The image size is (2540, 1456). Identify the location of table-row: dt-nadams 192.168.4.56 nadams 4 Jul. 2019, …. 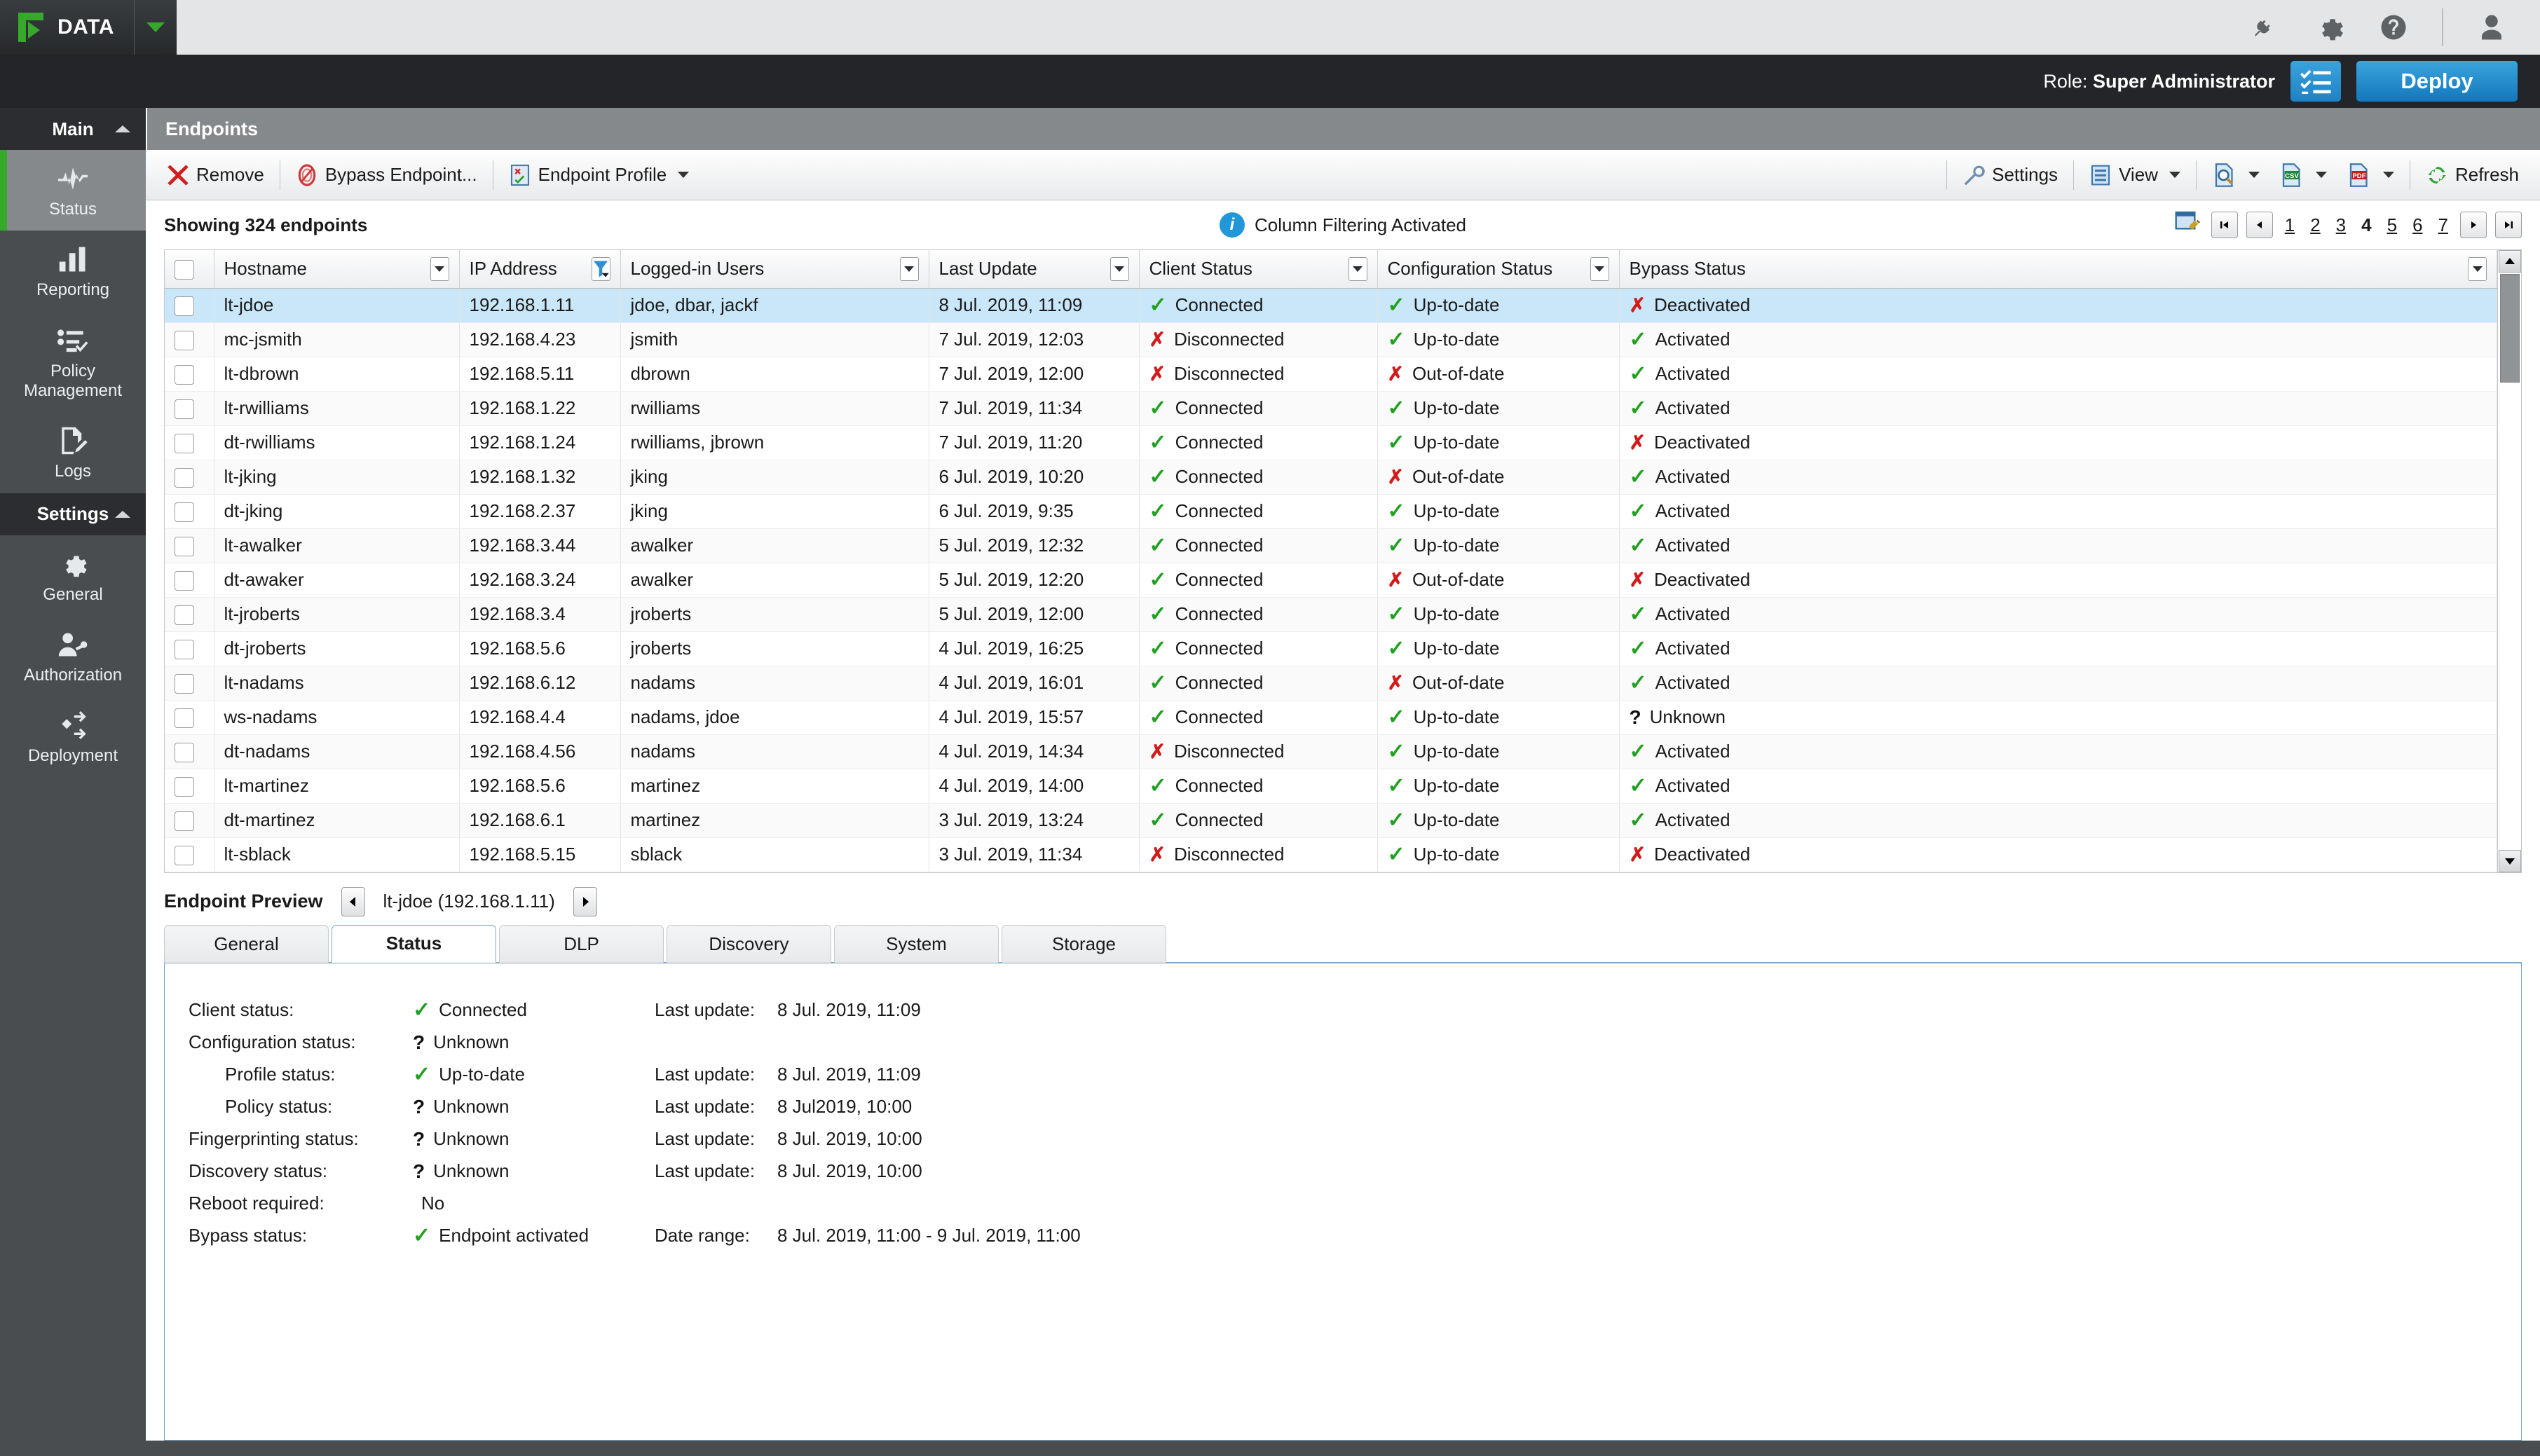
(1331, 752).